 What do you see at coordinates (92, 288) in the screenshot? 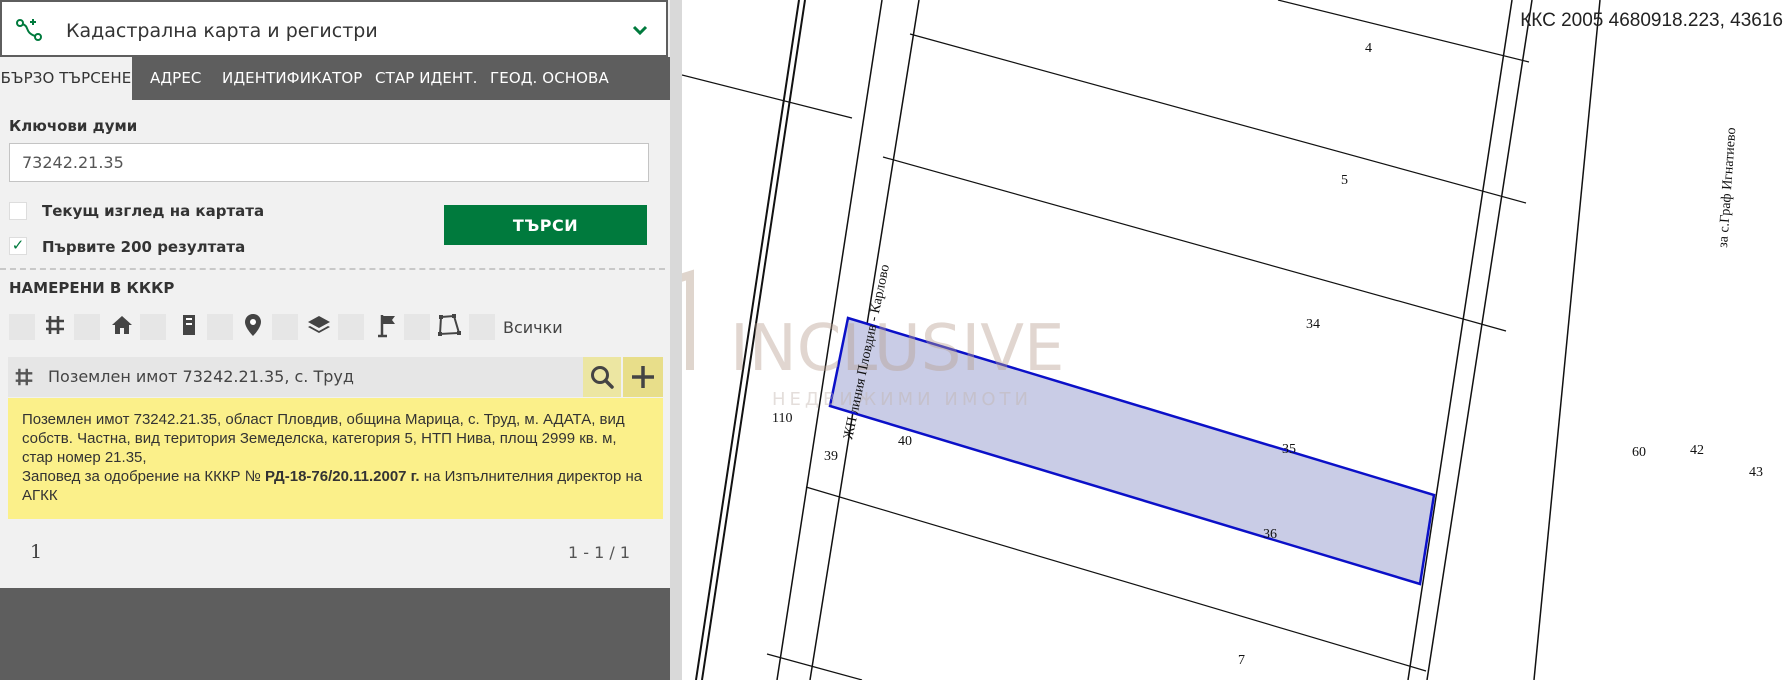
I see `found-title: НАМЕРЕНИ В КККР` at bounding box center [92, 288].